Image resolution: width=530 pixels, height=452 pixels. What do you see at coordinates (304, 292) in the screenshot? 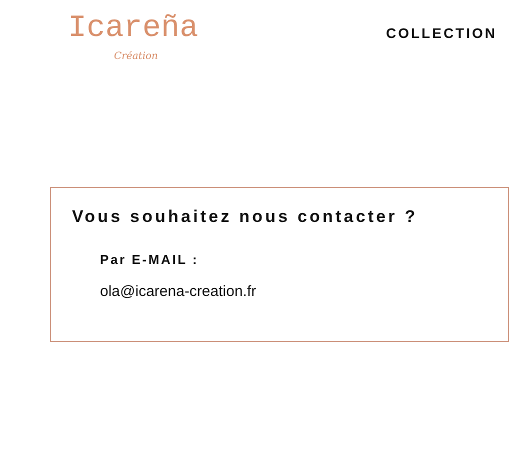
I see `email-link: ola@icarena-creation.fr` at bounding box center [304, 292].